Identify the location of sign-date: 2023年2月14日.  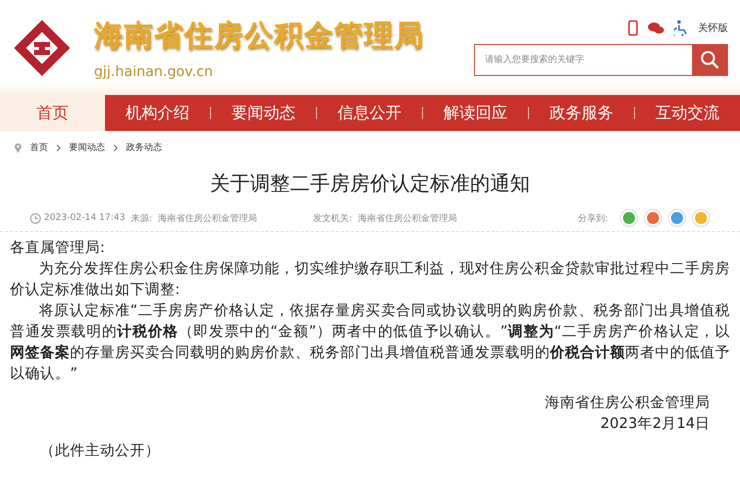
(655, 424).